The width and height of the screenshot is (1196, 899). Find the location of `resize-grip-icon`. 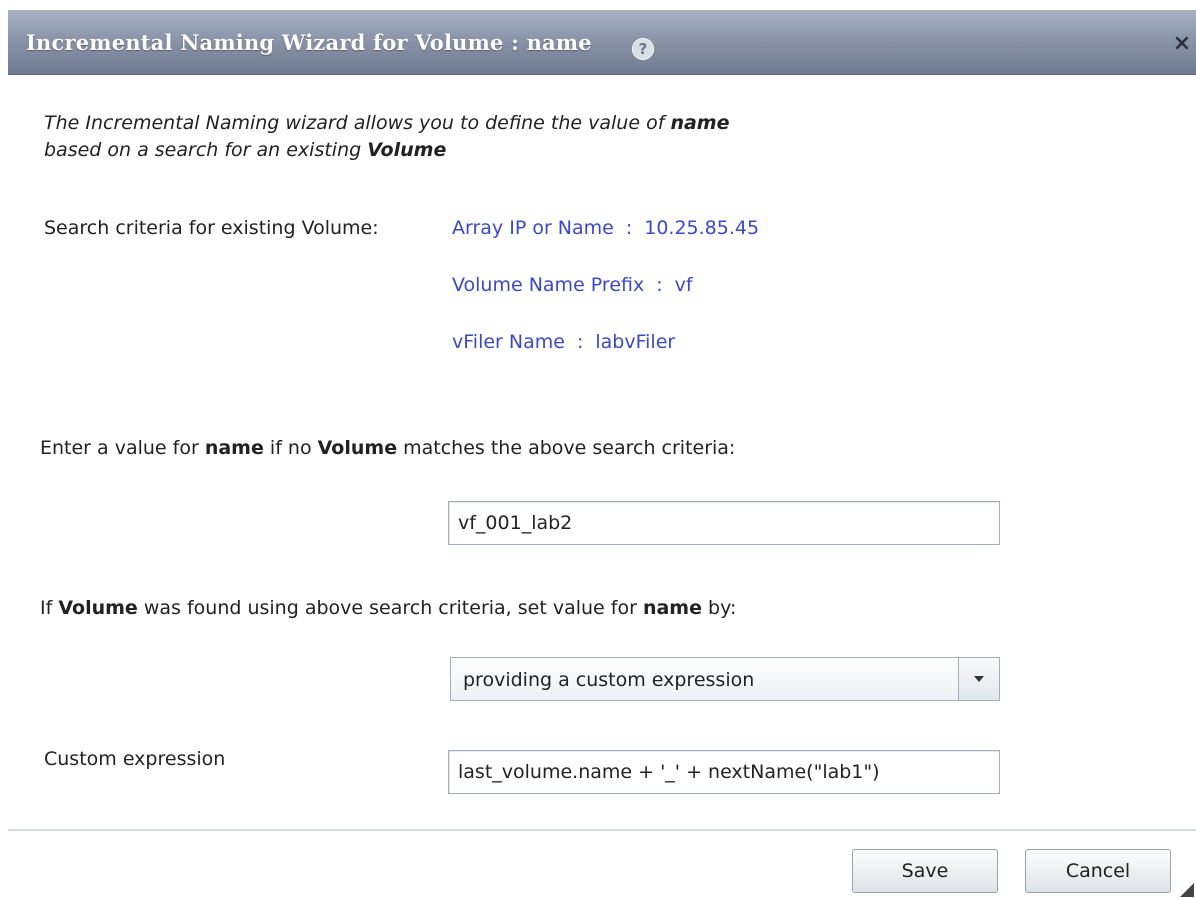

resize-grip-icon is located at coordinates (1187, 890).